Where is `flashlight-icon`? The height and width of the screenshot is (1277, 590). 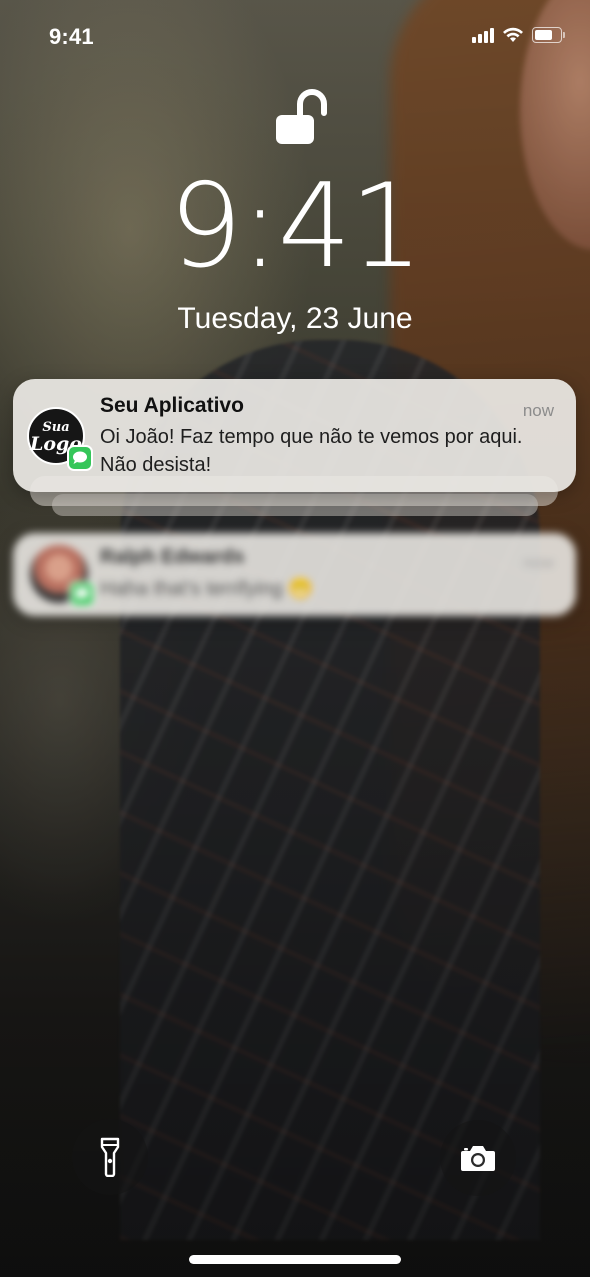 flashlight-icon is located at coordinates (110, 1157).